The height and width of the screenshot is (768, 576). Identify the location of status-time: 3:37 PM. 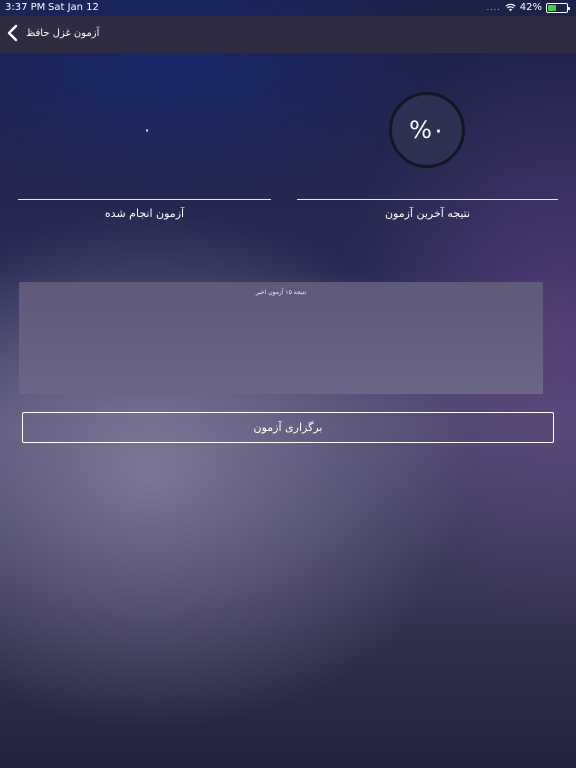
(25, 7).